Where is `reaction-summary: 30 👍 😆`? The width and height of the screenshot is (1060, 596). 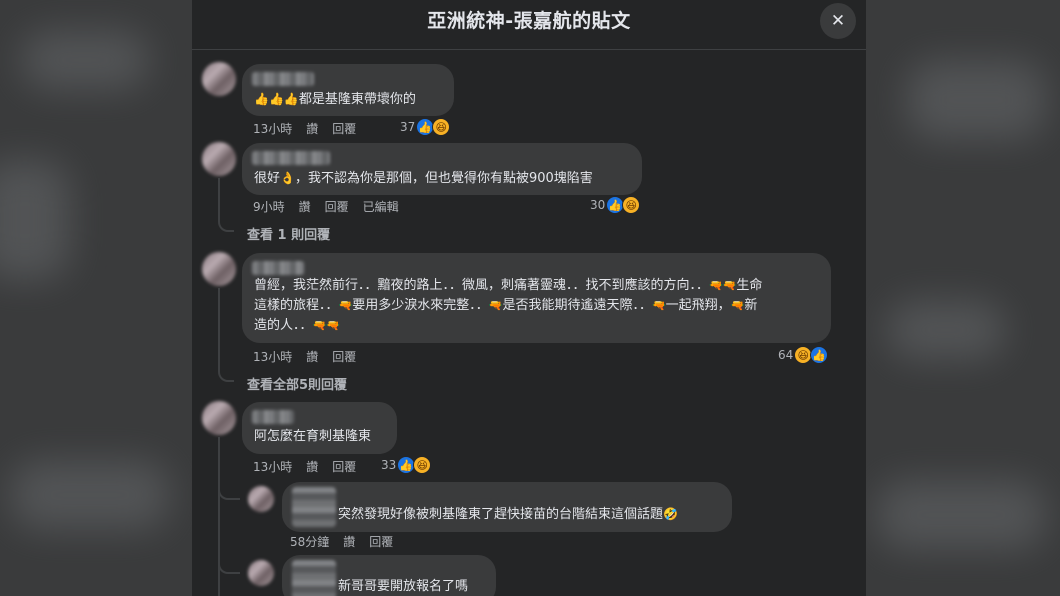 reaction-summary: 30 👍 😆 is located at coordinates (615, 205).